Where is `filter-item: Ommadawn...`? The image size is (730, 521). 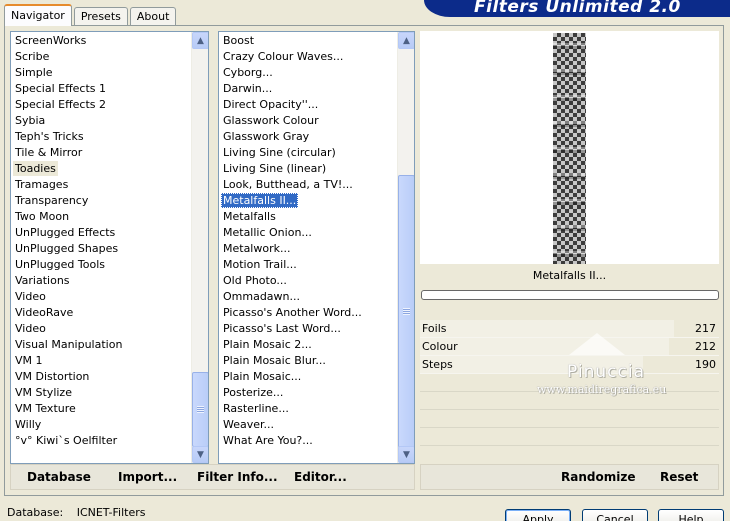
filter-item: Ommadawn... is located at coordinates (307, 297).